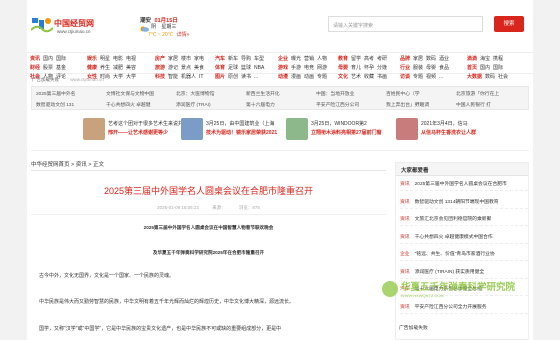 The height and width of the screenshot is (340, 560). Describe the element at coordinates (186, 68) in the screenshot. I see `nav-link: 景点` at that location.